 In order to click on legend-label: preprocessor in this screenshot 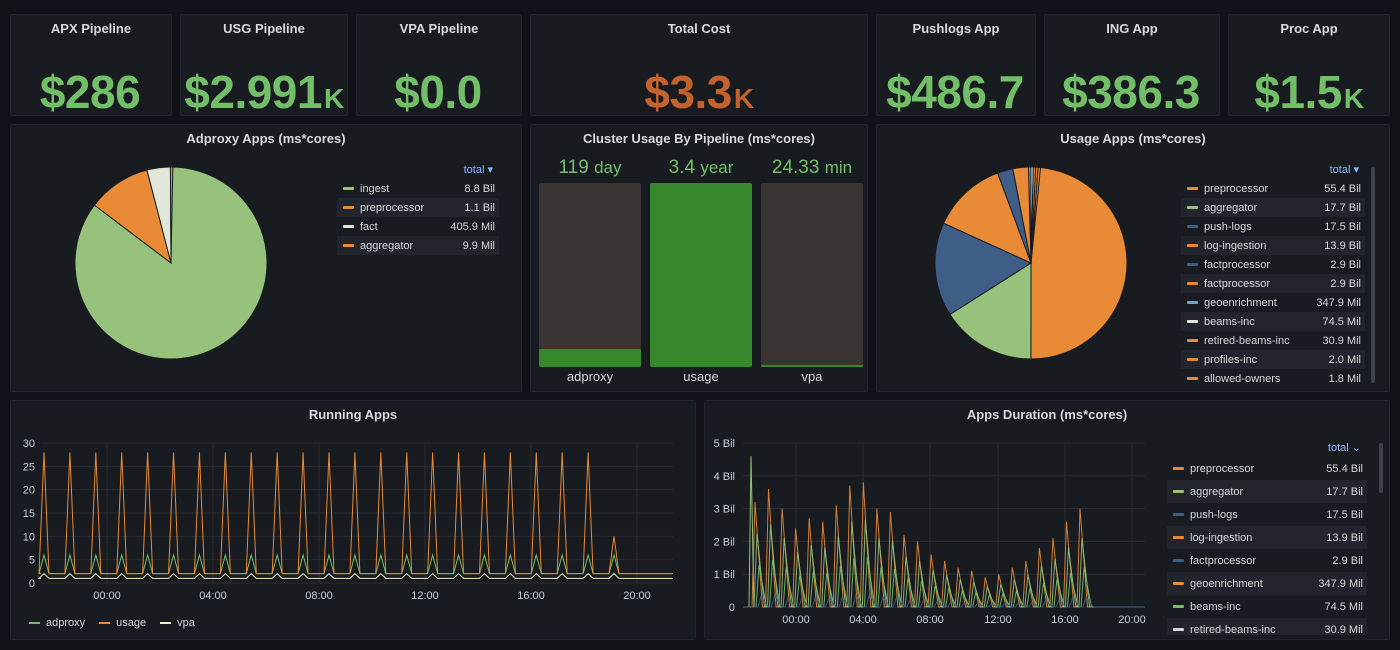, I will do `click(1222, 468)`.